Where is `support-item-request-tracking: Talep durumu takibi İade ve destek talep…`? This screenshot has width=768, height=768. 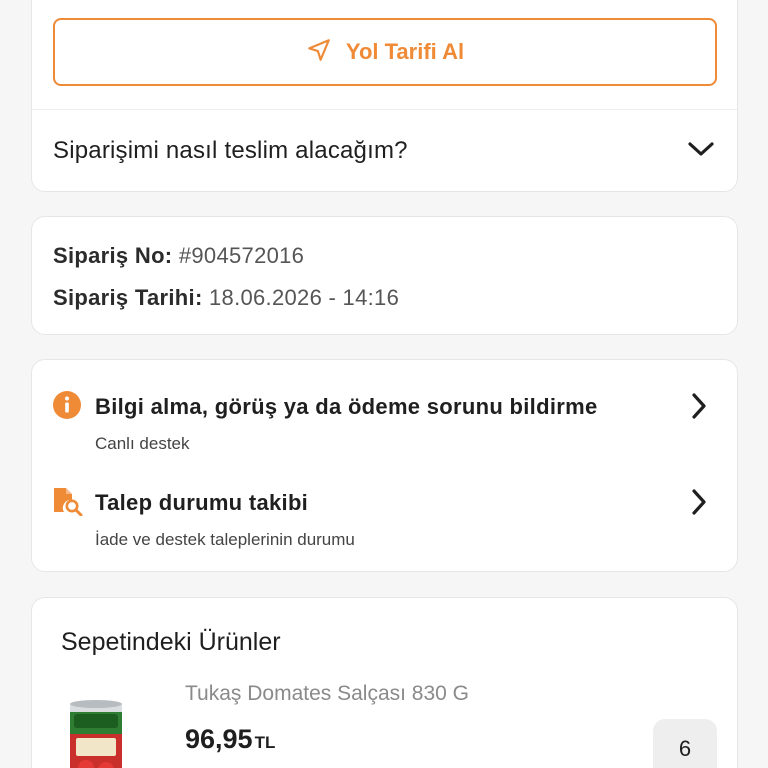
support-item-request-tracking: Talep durumu takibi İade ve destek talep… is located at coordinates (384, 504).